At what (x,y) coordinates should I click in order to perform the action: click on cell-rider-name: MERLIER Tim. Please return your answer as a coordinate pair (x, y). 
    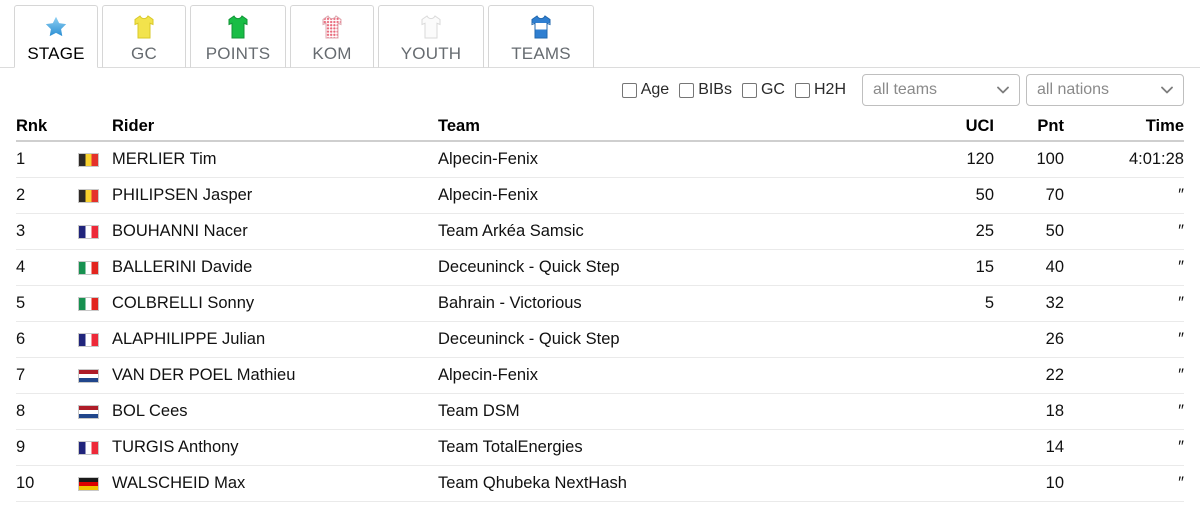
    Looking at the image, I should click on (275, 159).